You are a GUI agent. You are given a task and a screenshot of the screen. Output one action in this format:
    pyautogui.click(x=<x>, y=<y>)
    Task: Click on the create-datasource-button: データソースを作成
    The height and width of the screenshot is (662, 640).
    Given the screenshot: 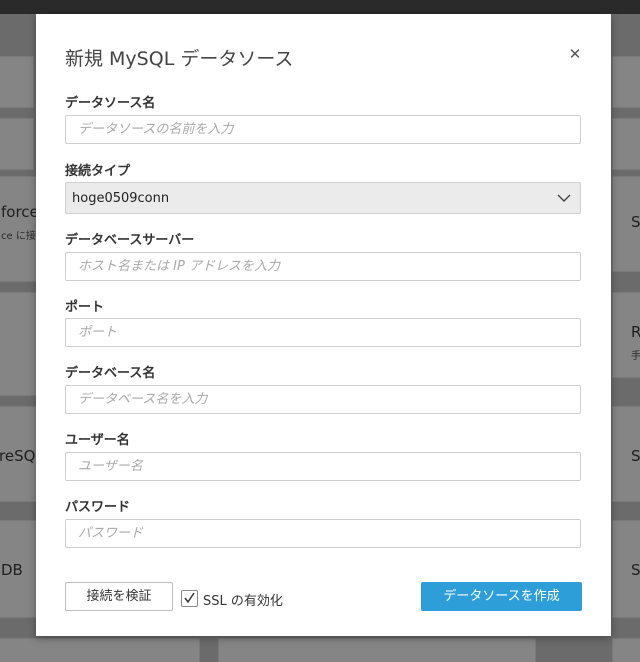 What is the action you would take?
    pyautogui.click(x=501, y=596)
    